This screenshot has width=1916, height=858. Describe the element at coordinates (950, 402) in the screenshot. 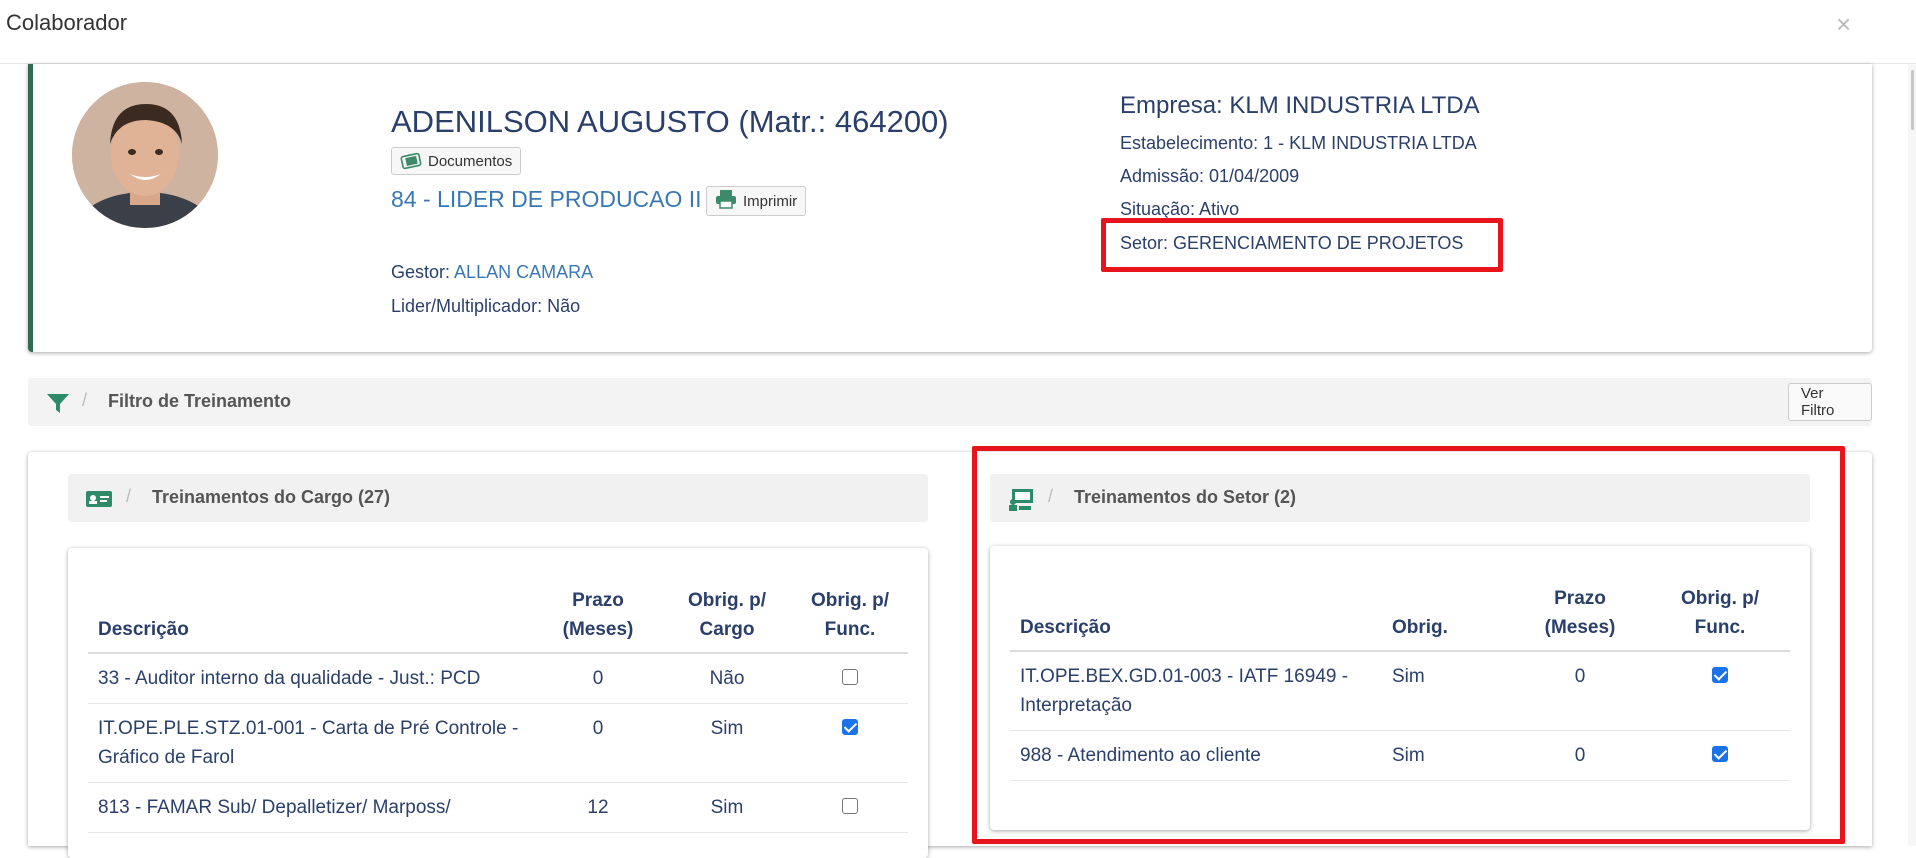

I see `filter-bar: / Filtro de Treinamento Ver Filtro` at that location.